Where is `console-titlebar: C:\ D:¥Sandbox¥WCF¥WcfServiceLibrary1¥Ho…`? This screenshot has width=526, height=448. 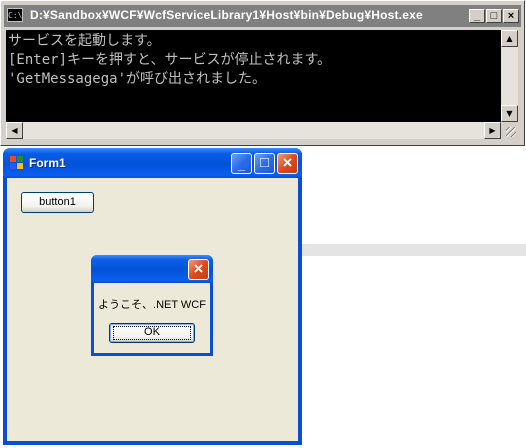
console-titlebar: C:\ D:¥Sandbox¥WCF¥WcfServiceLibrary1¥Ho… is located at coordinates (262, 16).